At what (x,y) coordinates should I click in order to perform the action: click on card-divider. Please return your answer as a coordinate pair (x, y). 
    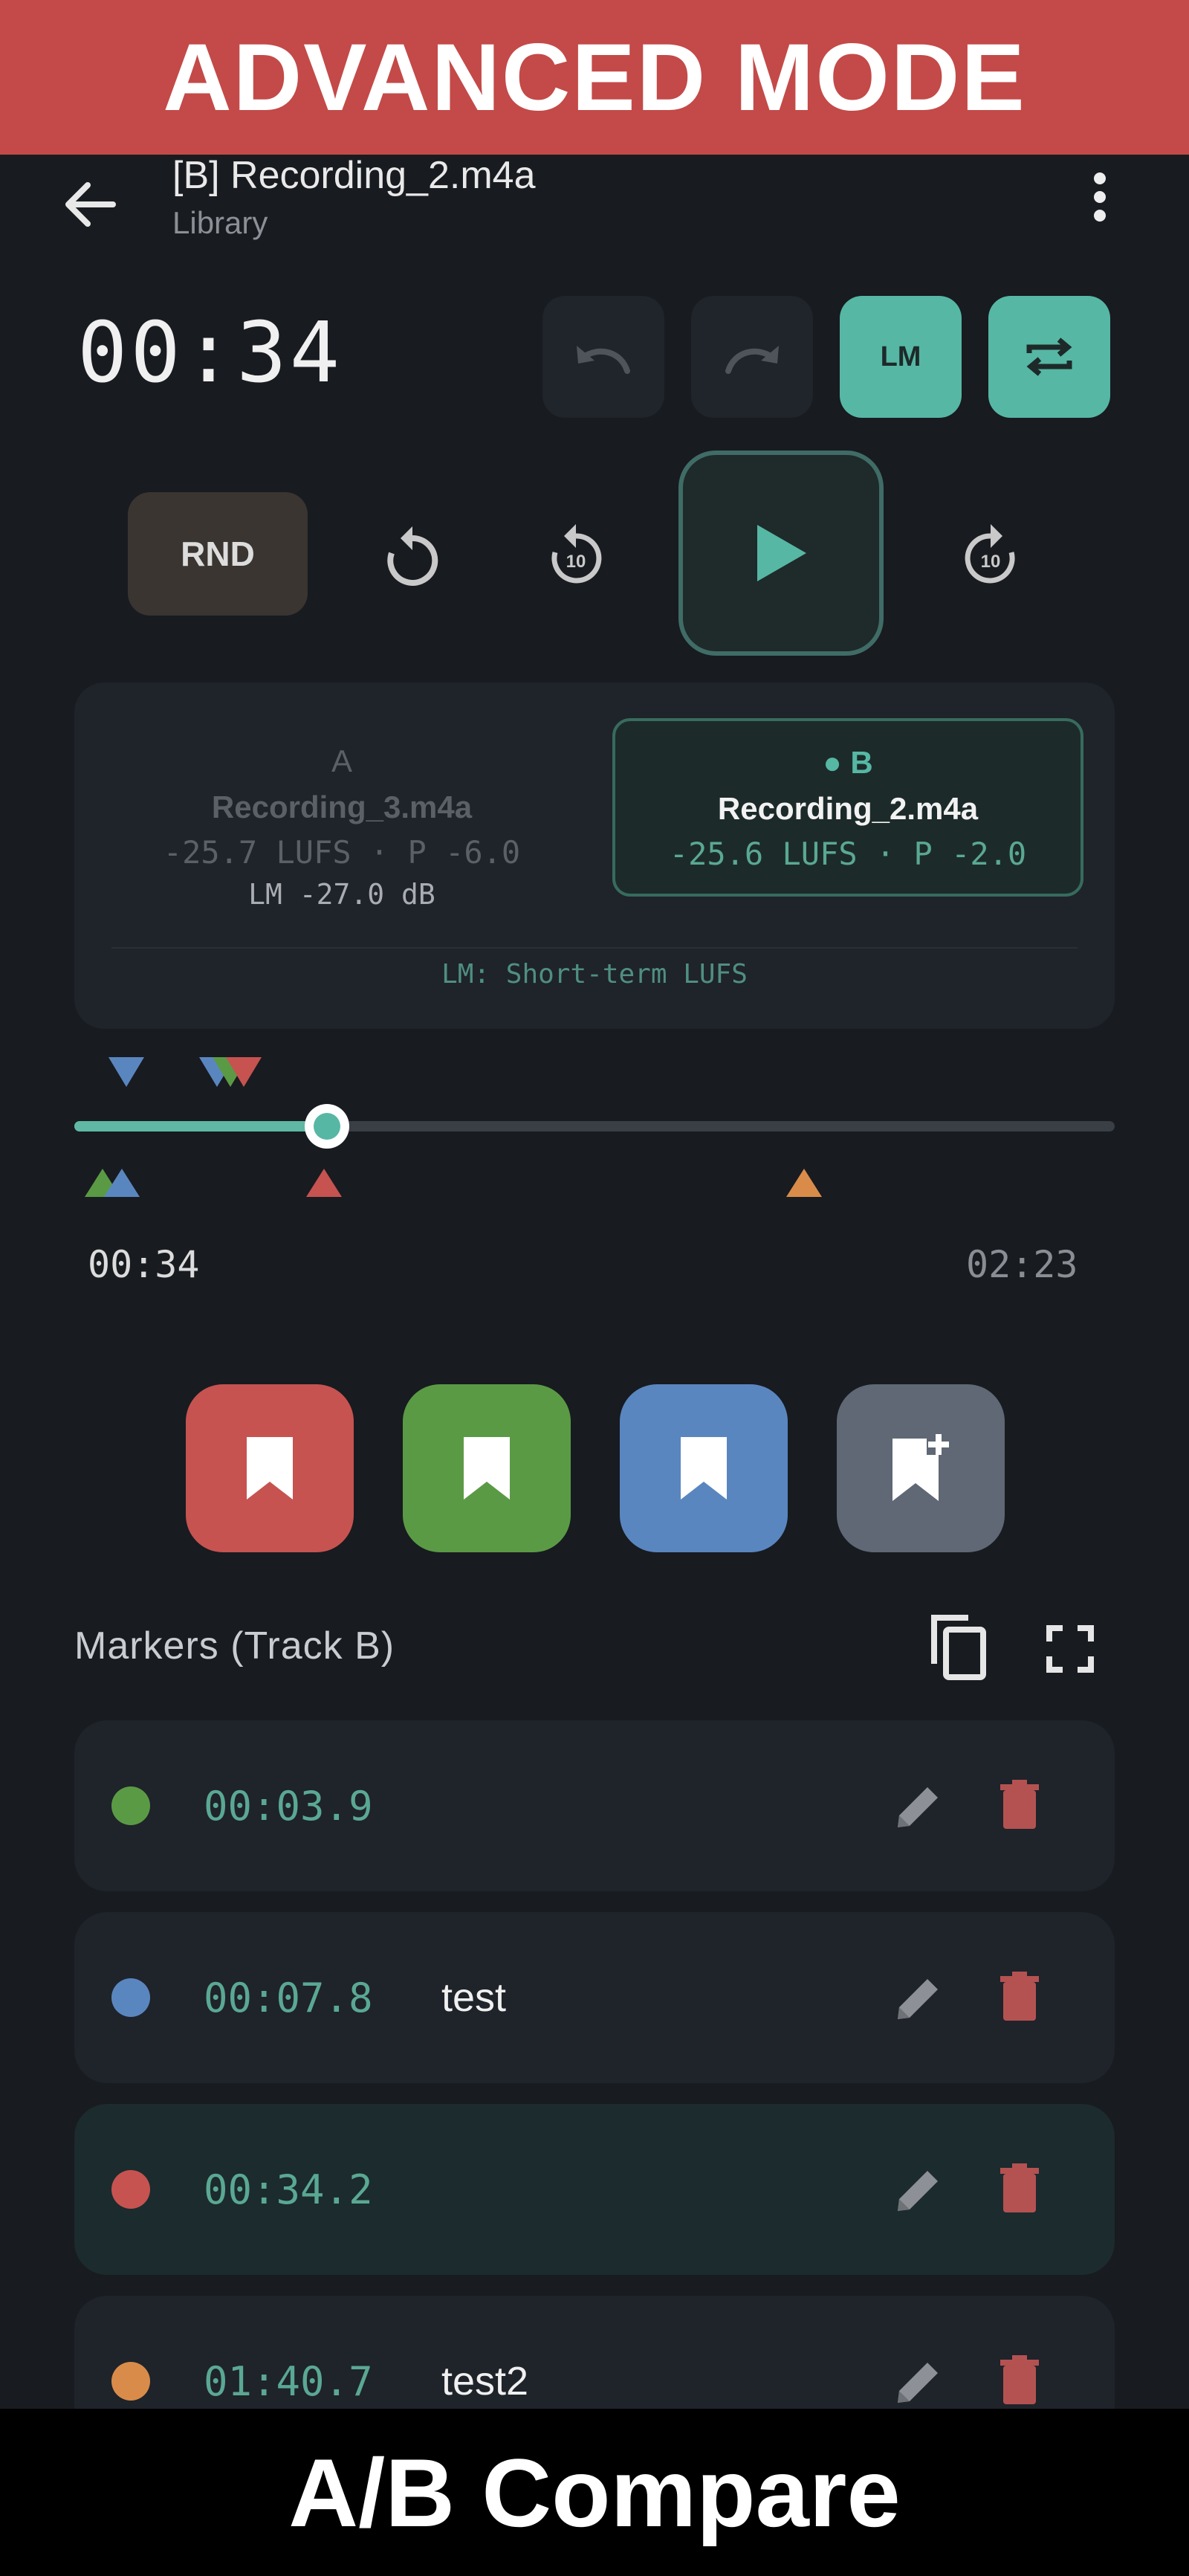
    Looking at the image, I should click on (594, 948).